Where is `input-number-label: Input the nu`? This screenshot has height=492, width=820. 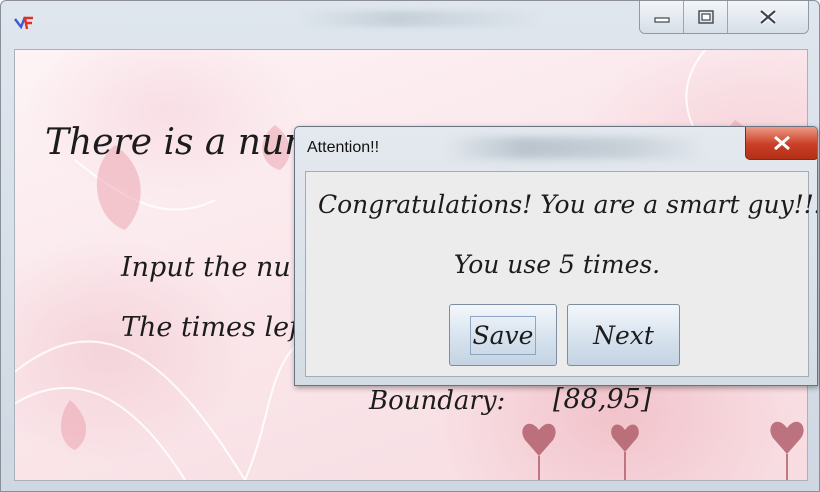
input-number-label: Input the nu is located at coordinates (206, 267).